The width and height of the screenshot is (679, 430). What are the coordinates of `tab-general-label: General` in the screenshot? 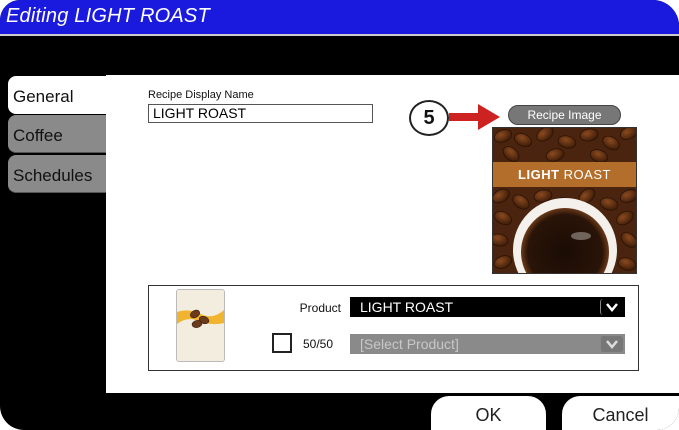 It's located at (43, 96).